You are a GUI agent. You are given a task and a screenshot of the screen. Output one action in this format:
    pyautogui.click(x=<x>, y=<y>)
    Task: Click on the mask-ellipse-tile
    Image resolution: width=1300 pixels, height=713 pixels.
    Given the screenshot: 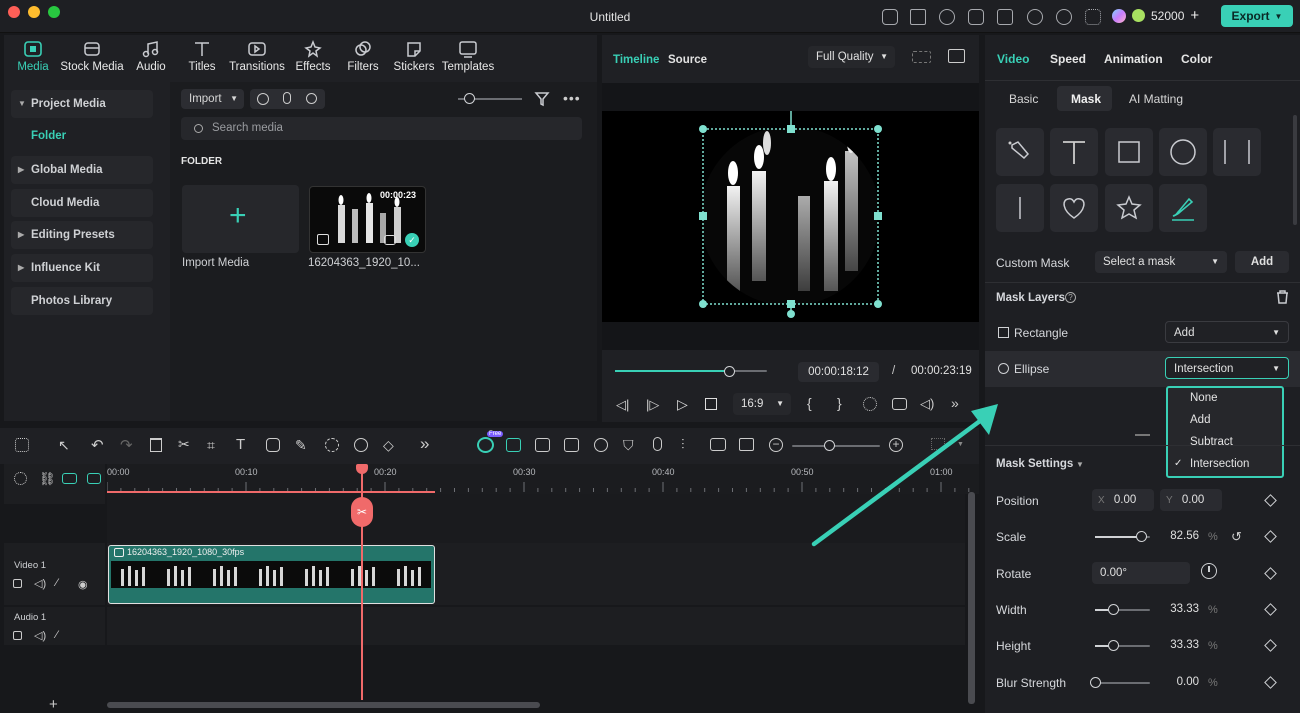 What is the action you would take?
    pyautogui.click(x=1183, y=152)
    